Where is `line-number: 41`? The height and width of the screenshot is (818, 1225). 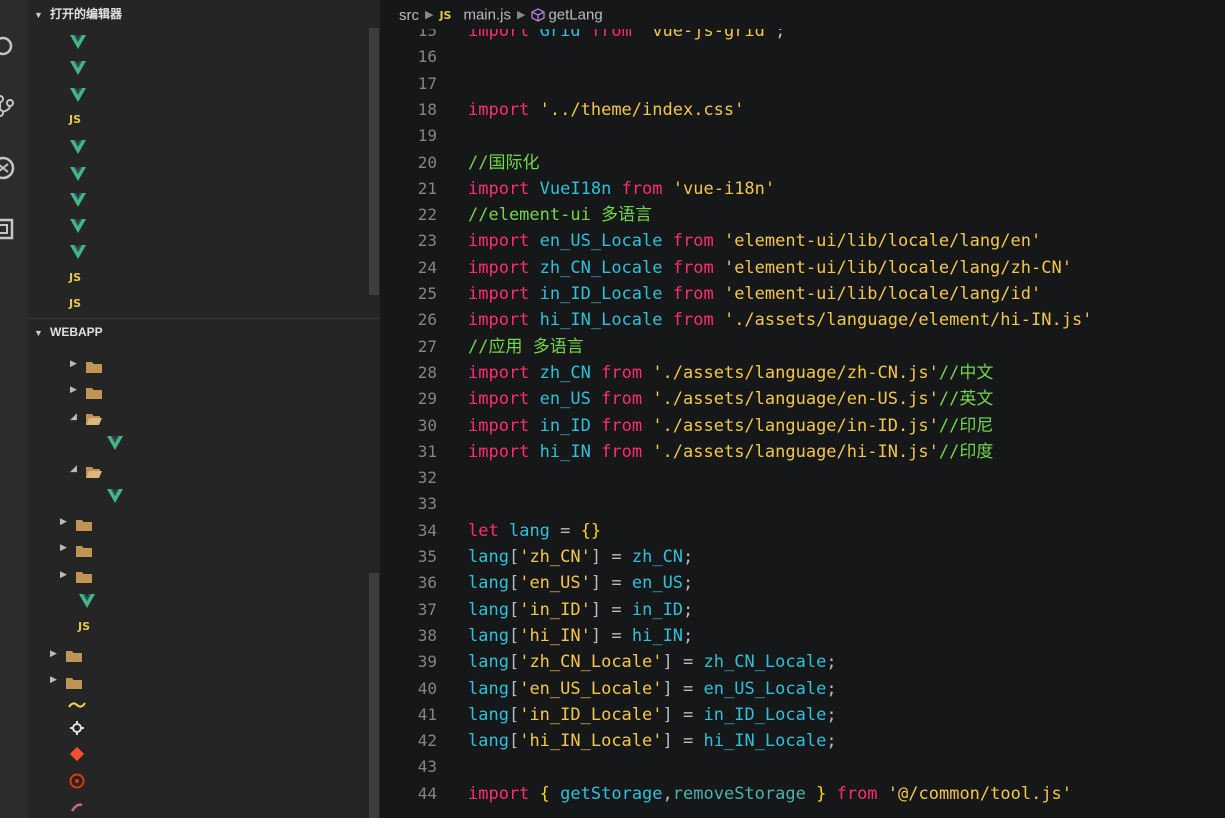
line-number: 41 is located at coordinates (427, 714).